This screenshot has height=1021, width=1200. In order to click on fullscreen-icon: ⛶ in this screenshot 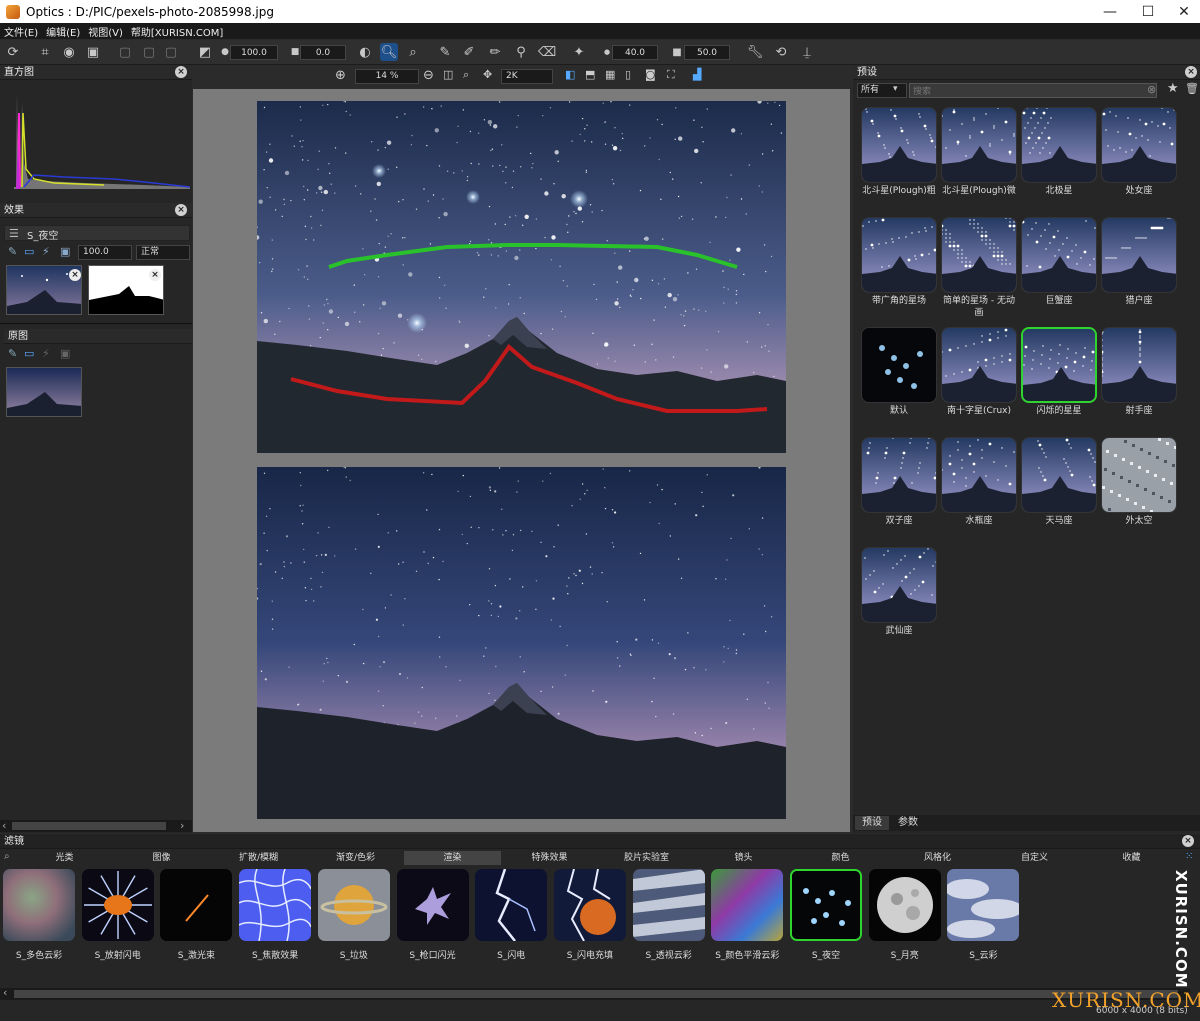, I will do `click(671, 75)`.